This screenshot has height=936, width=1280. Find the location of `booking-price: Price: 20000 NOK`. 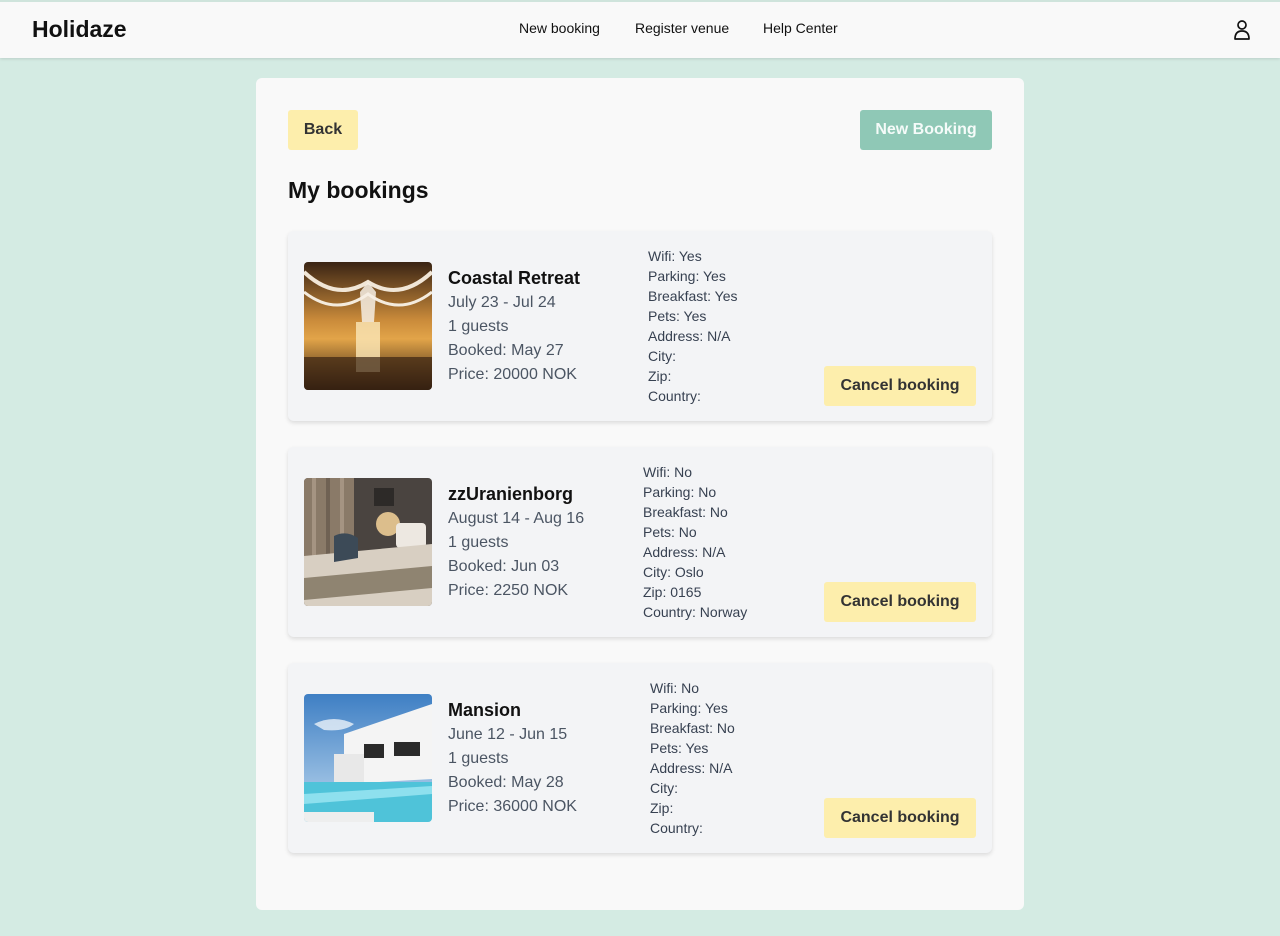

booking-price: Price: 20000 NOK is located at coordinates (512, 374).